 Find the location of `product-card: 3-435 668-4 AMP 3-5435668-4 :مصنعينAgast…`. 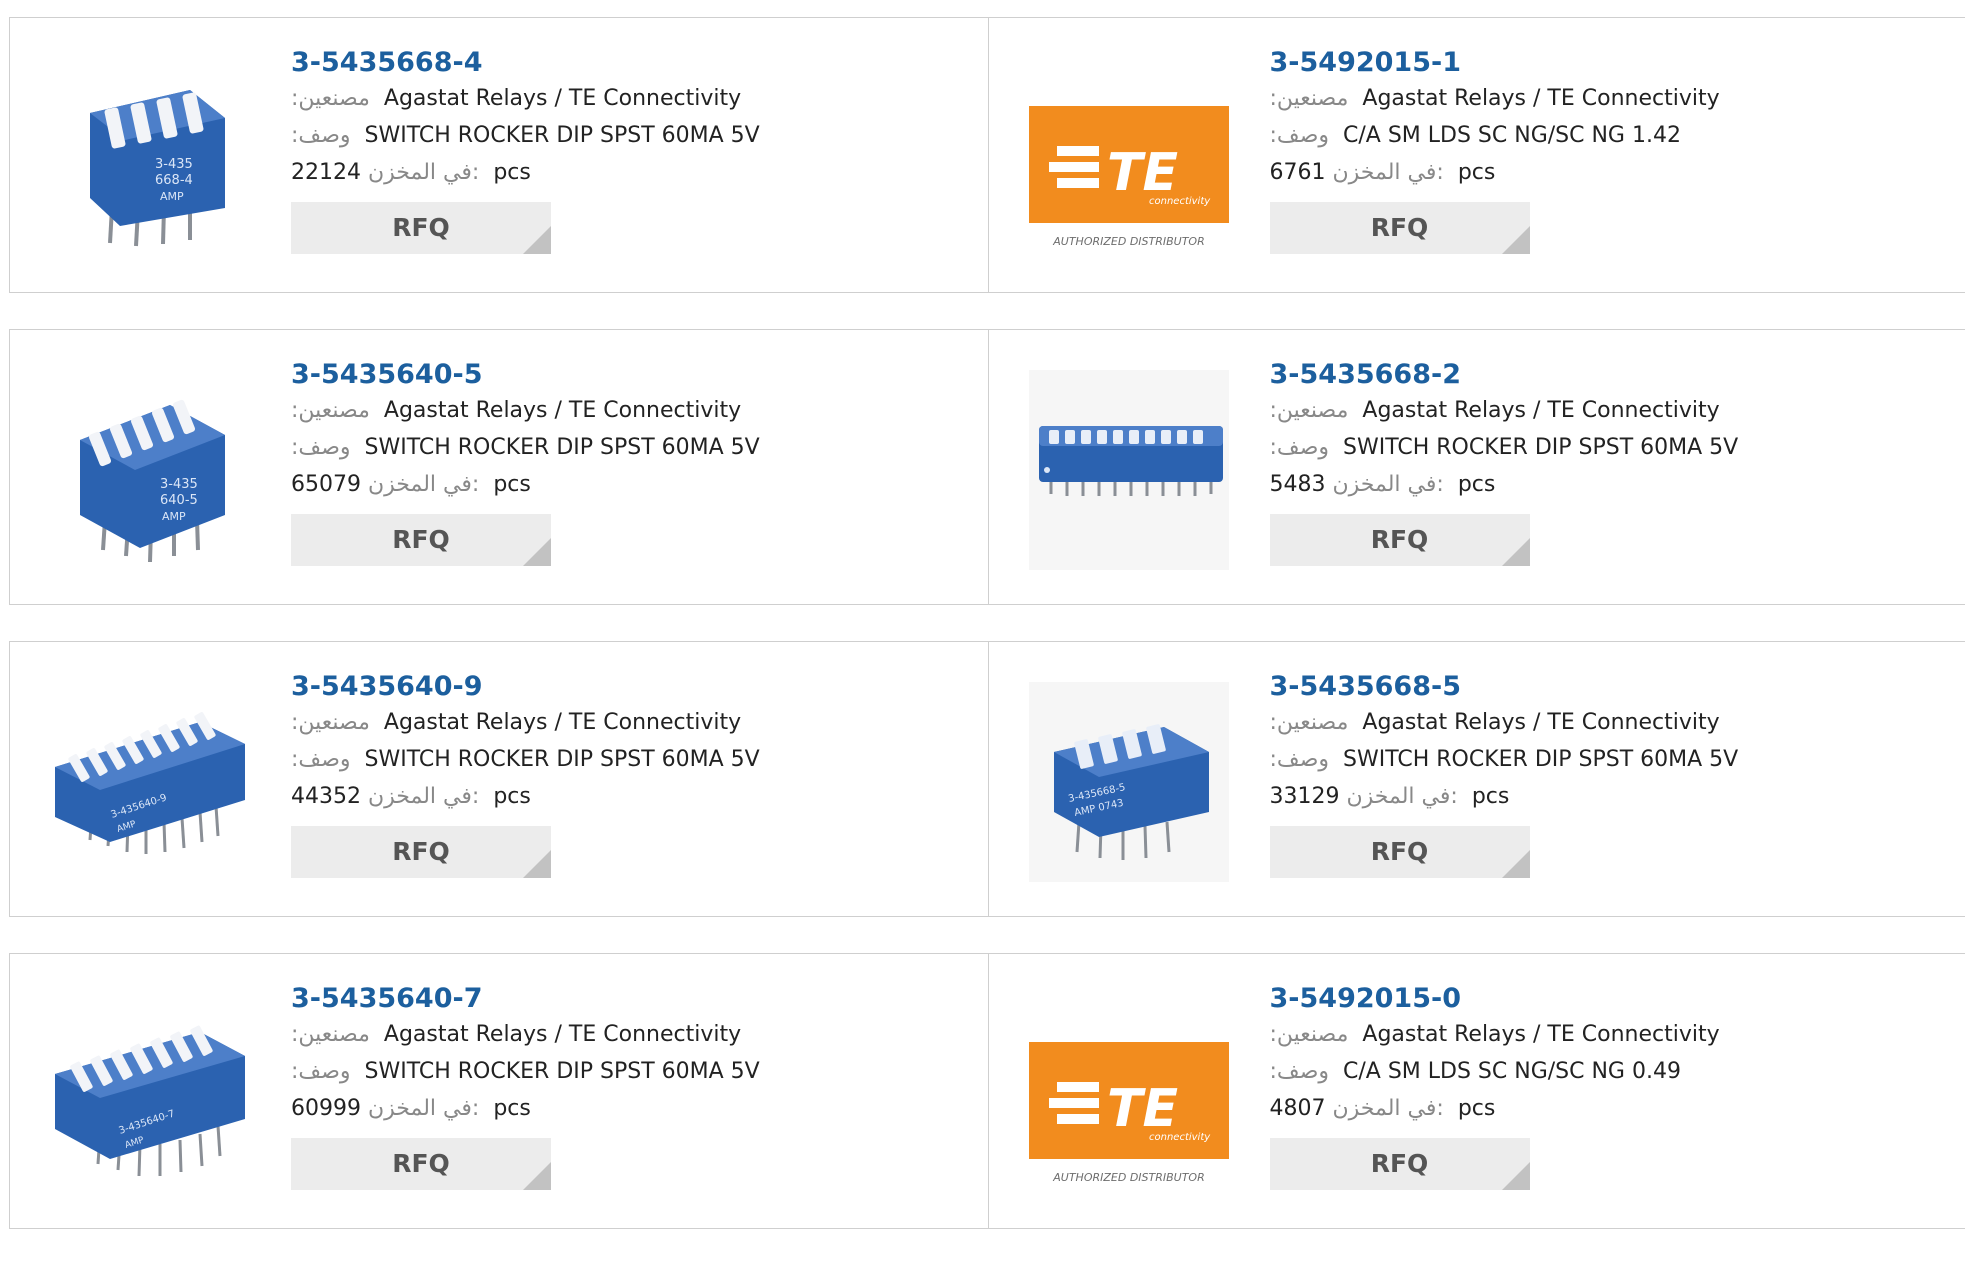

product-card: 3-435 668-4 AMP 3-5435668-4 :مصنعينAgast… is located at coordinates (499, 155).